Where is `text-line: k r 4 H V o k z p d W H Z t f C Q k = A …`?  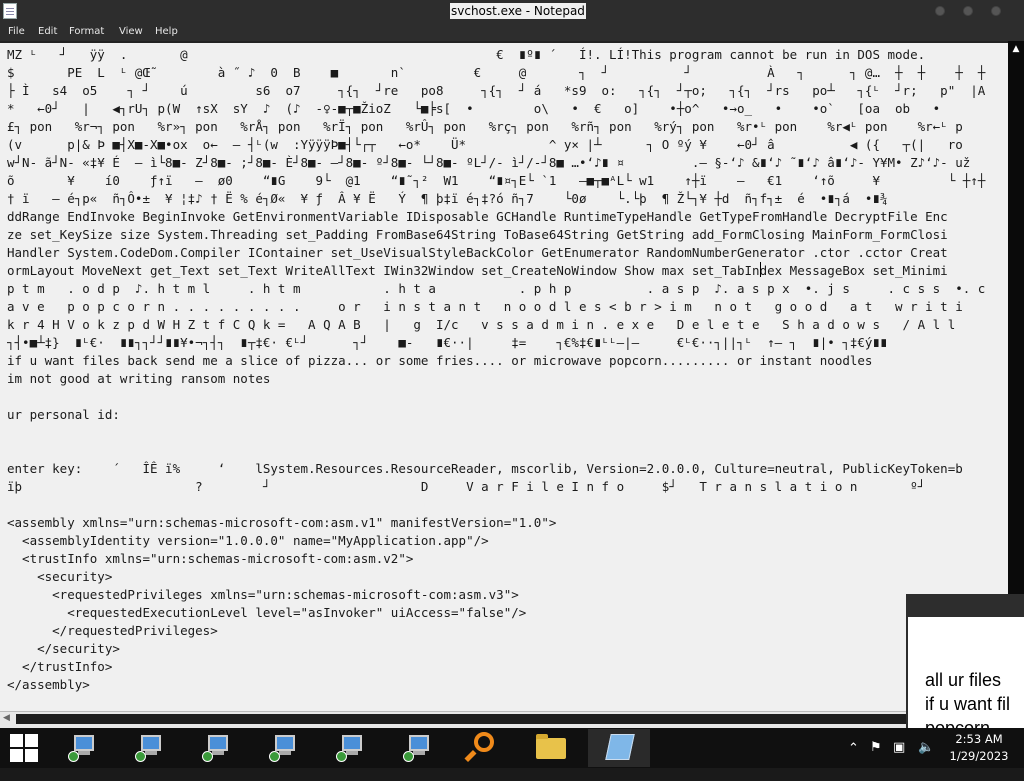 text-line: k r 4 H V o k z p d W H Z t f C Q k = A … is located at coordinates (481, 324).